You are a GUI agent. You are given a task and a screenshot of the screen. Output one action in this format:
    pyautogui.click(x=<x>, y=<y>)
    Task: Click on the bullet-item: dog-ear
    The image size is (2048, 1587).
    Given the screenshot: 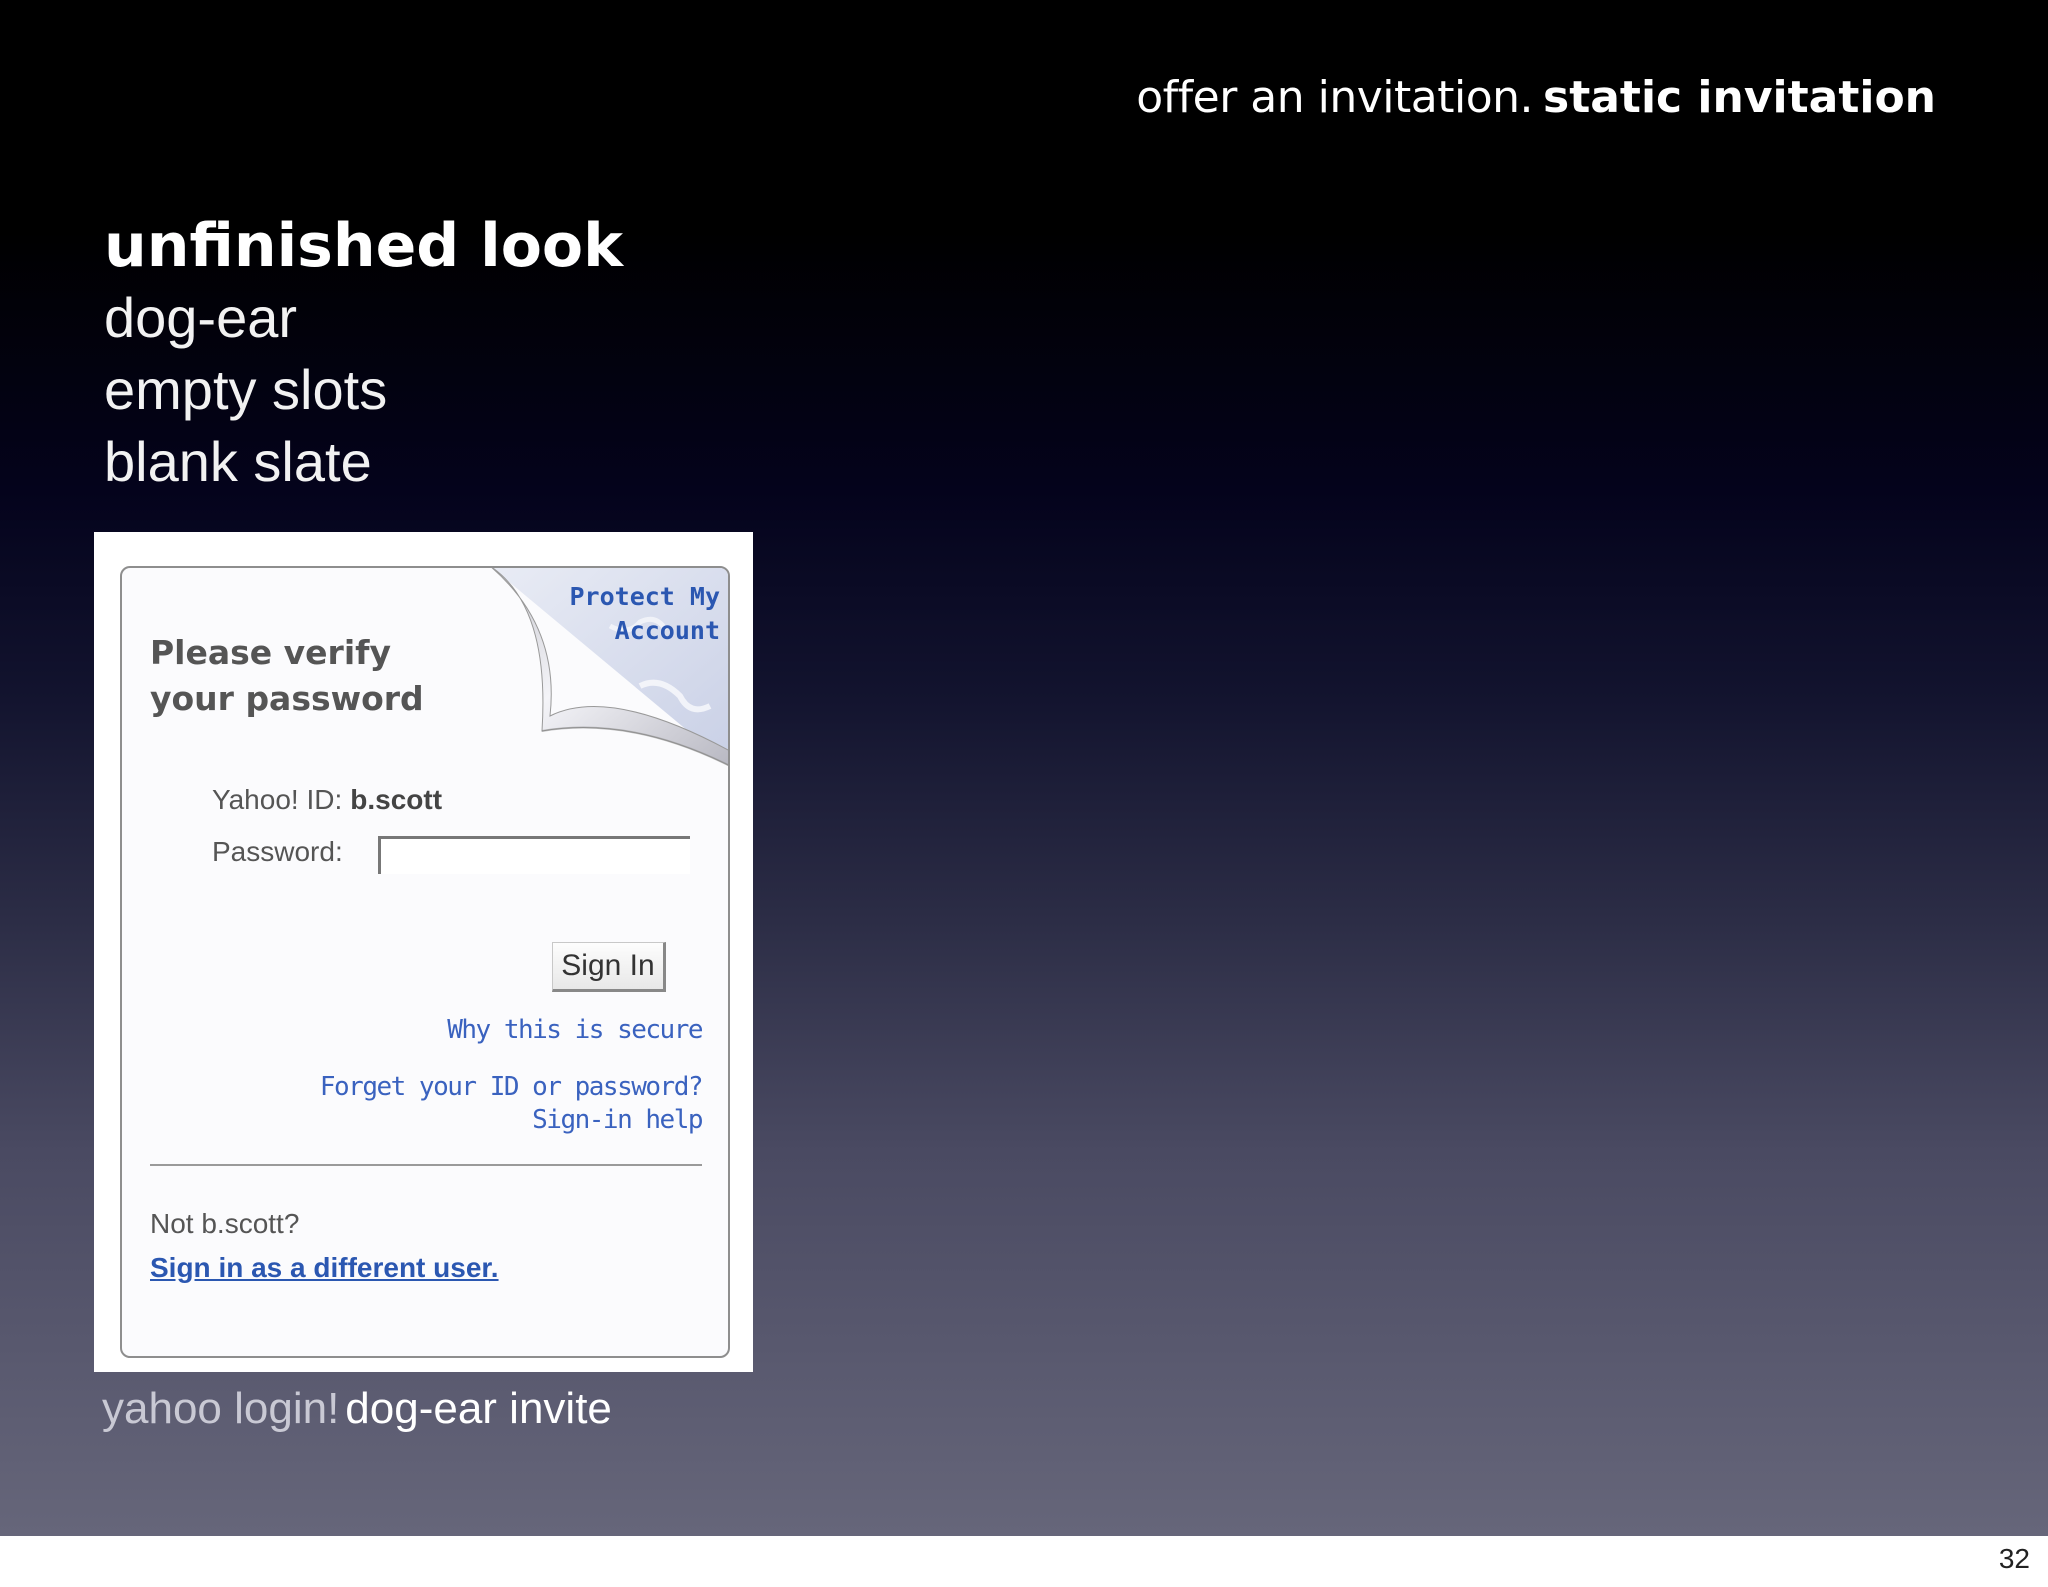 What is the action you would take?
    pyautogui.click(x=201, y=317)
    